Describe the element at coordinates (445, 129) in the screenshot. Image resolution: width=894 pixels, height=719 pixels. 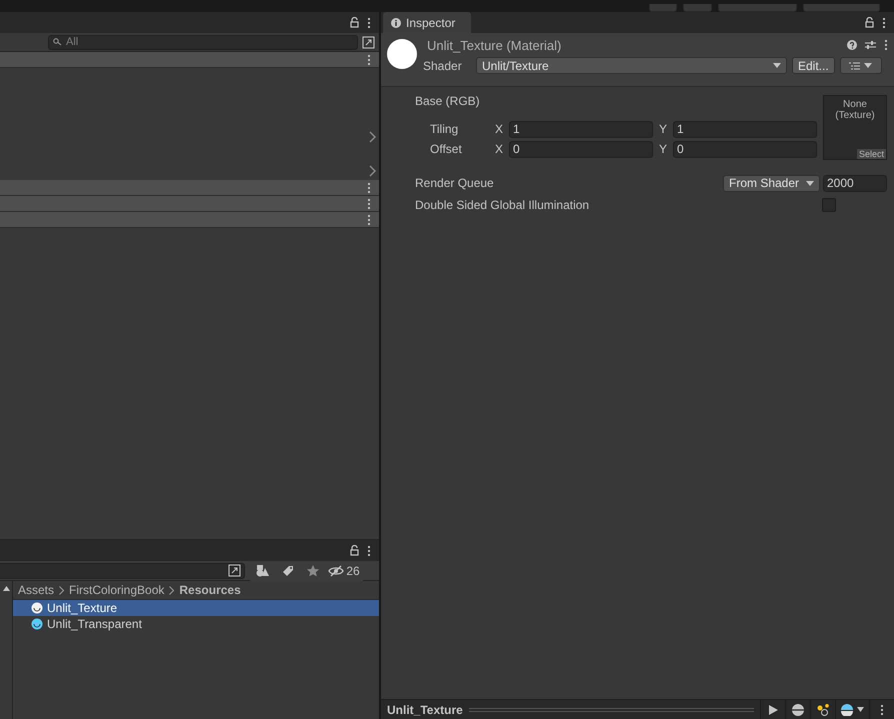
I see `property-label: Tiling` at that location.